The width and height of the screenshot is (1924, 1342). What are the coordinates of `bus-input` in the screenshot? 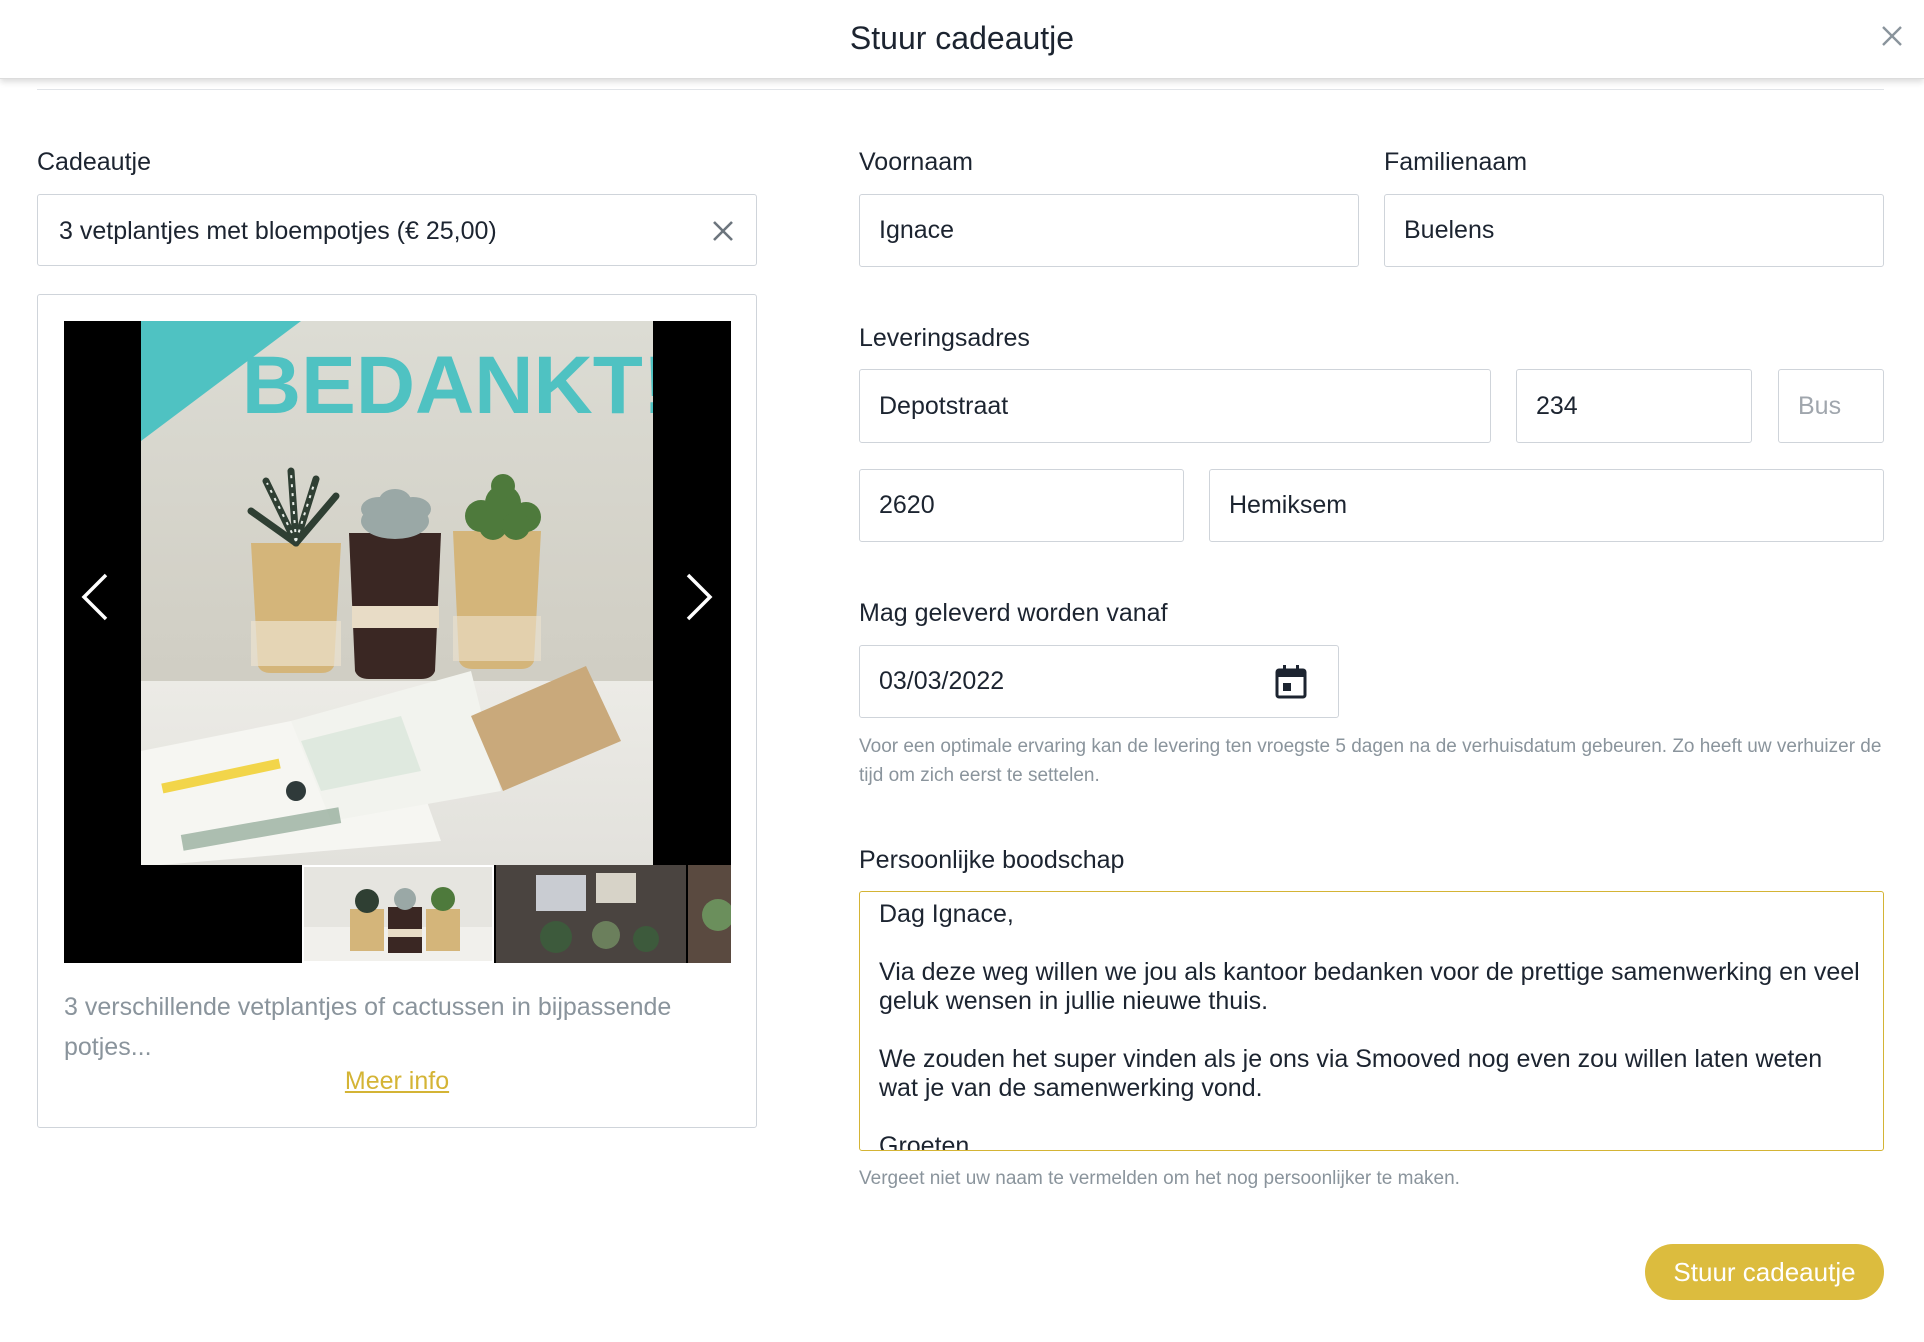 It's located at (1831, 406).